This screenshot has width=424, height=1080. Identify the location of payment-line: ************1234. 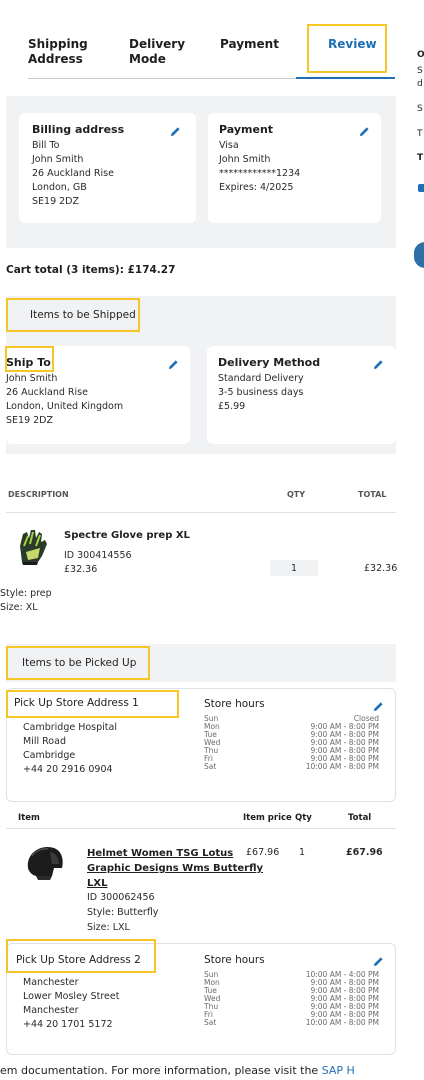
(260, 173).